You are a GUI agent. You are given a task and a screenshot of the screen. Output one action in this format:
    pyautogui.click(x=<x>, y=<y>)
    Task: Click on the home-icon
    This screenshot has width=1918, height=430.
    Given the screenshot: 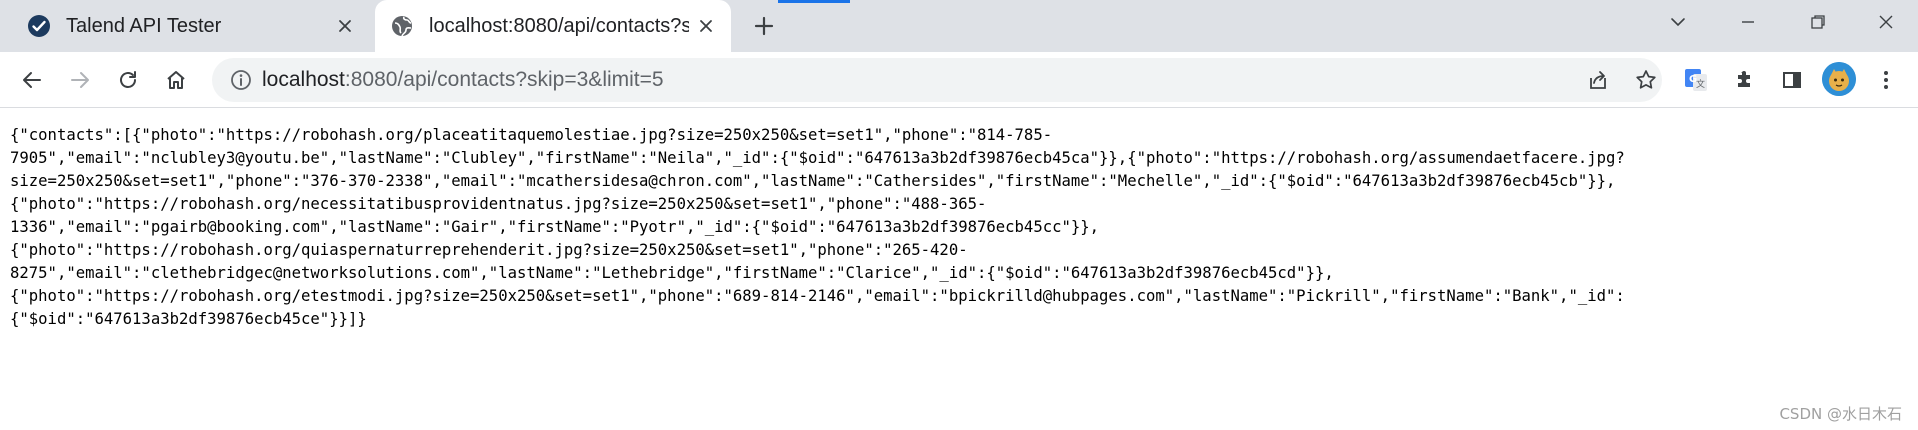 What is the action you would take?
    pyautogui.click(x=176, y=80)
    